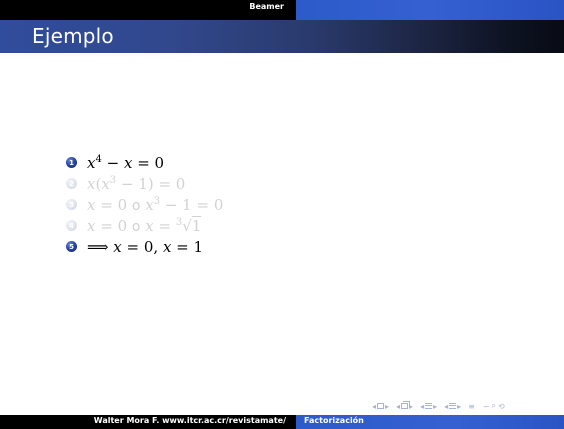 This screenshot has width=564, height=429. I want to click on headline-bar: Beamer, so click(282, 10).